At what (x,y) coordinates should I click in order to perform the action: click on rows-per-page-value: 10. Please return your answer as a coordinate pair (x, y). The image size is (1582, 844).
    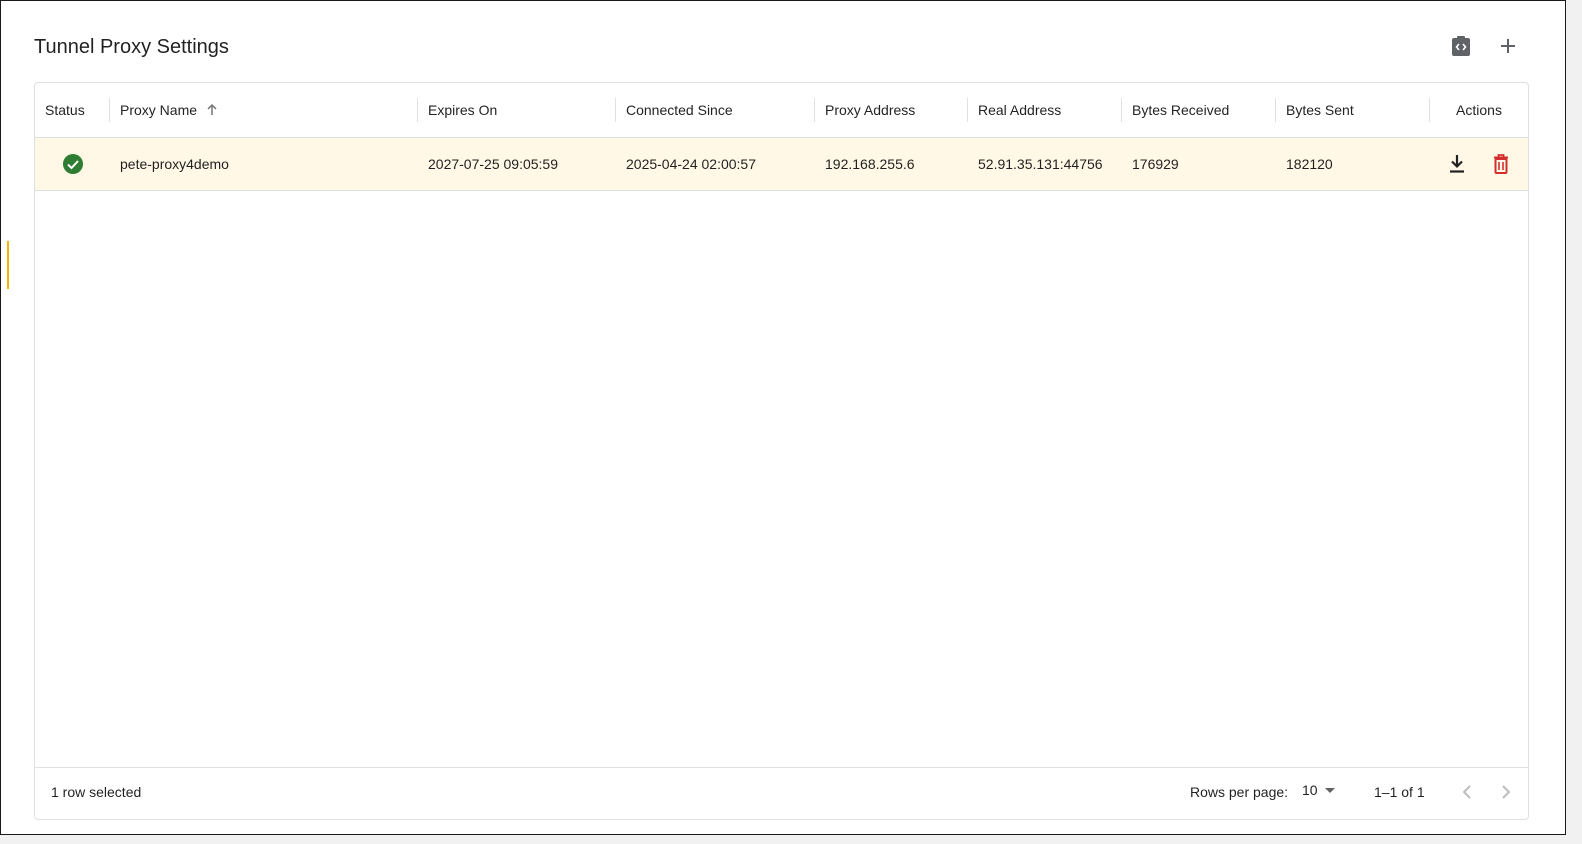
    Looking at the image, I should click on (1310, 790).